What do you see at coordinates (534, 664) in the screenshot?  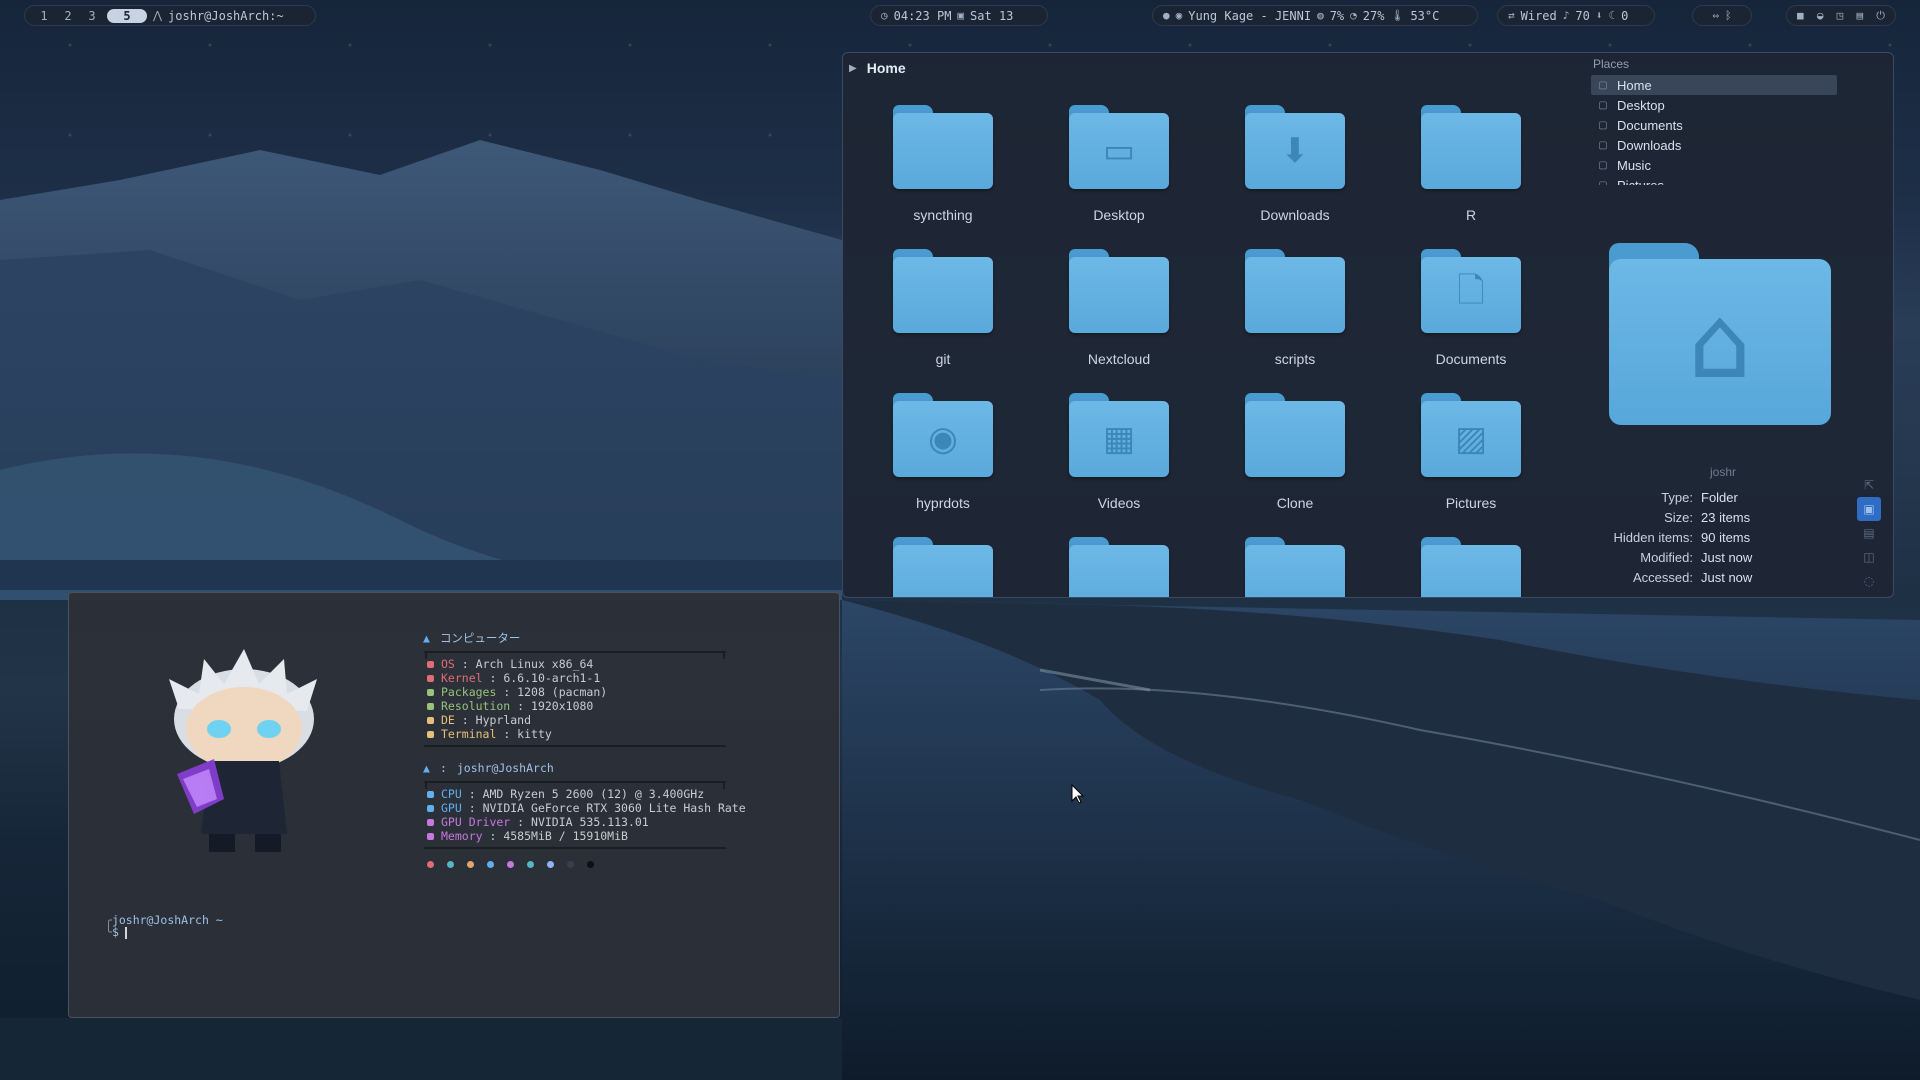 I see `info-value: Arch Linux x86_64` at bounding box center [534, 664].